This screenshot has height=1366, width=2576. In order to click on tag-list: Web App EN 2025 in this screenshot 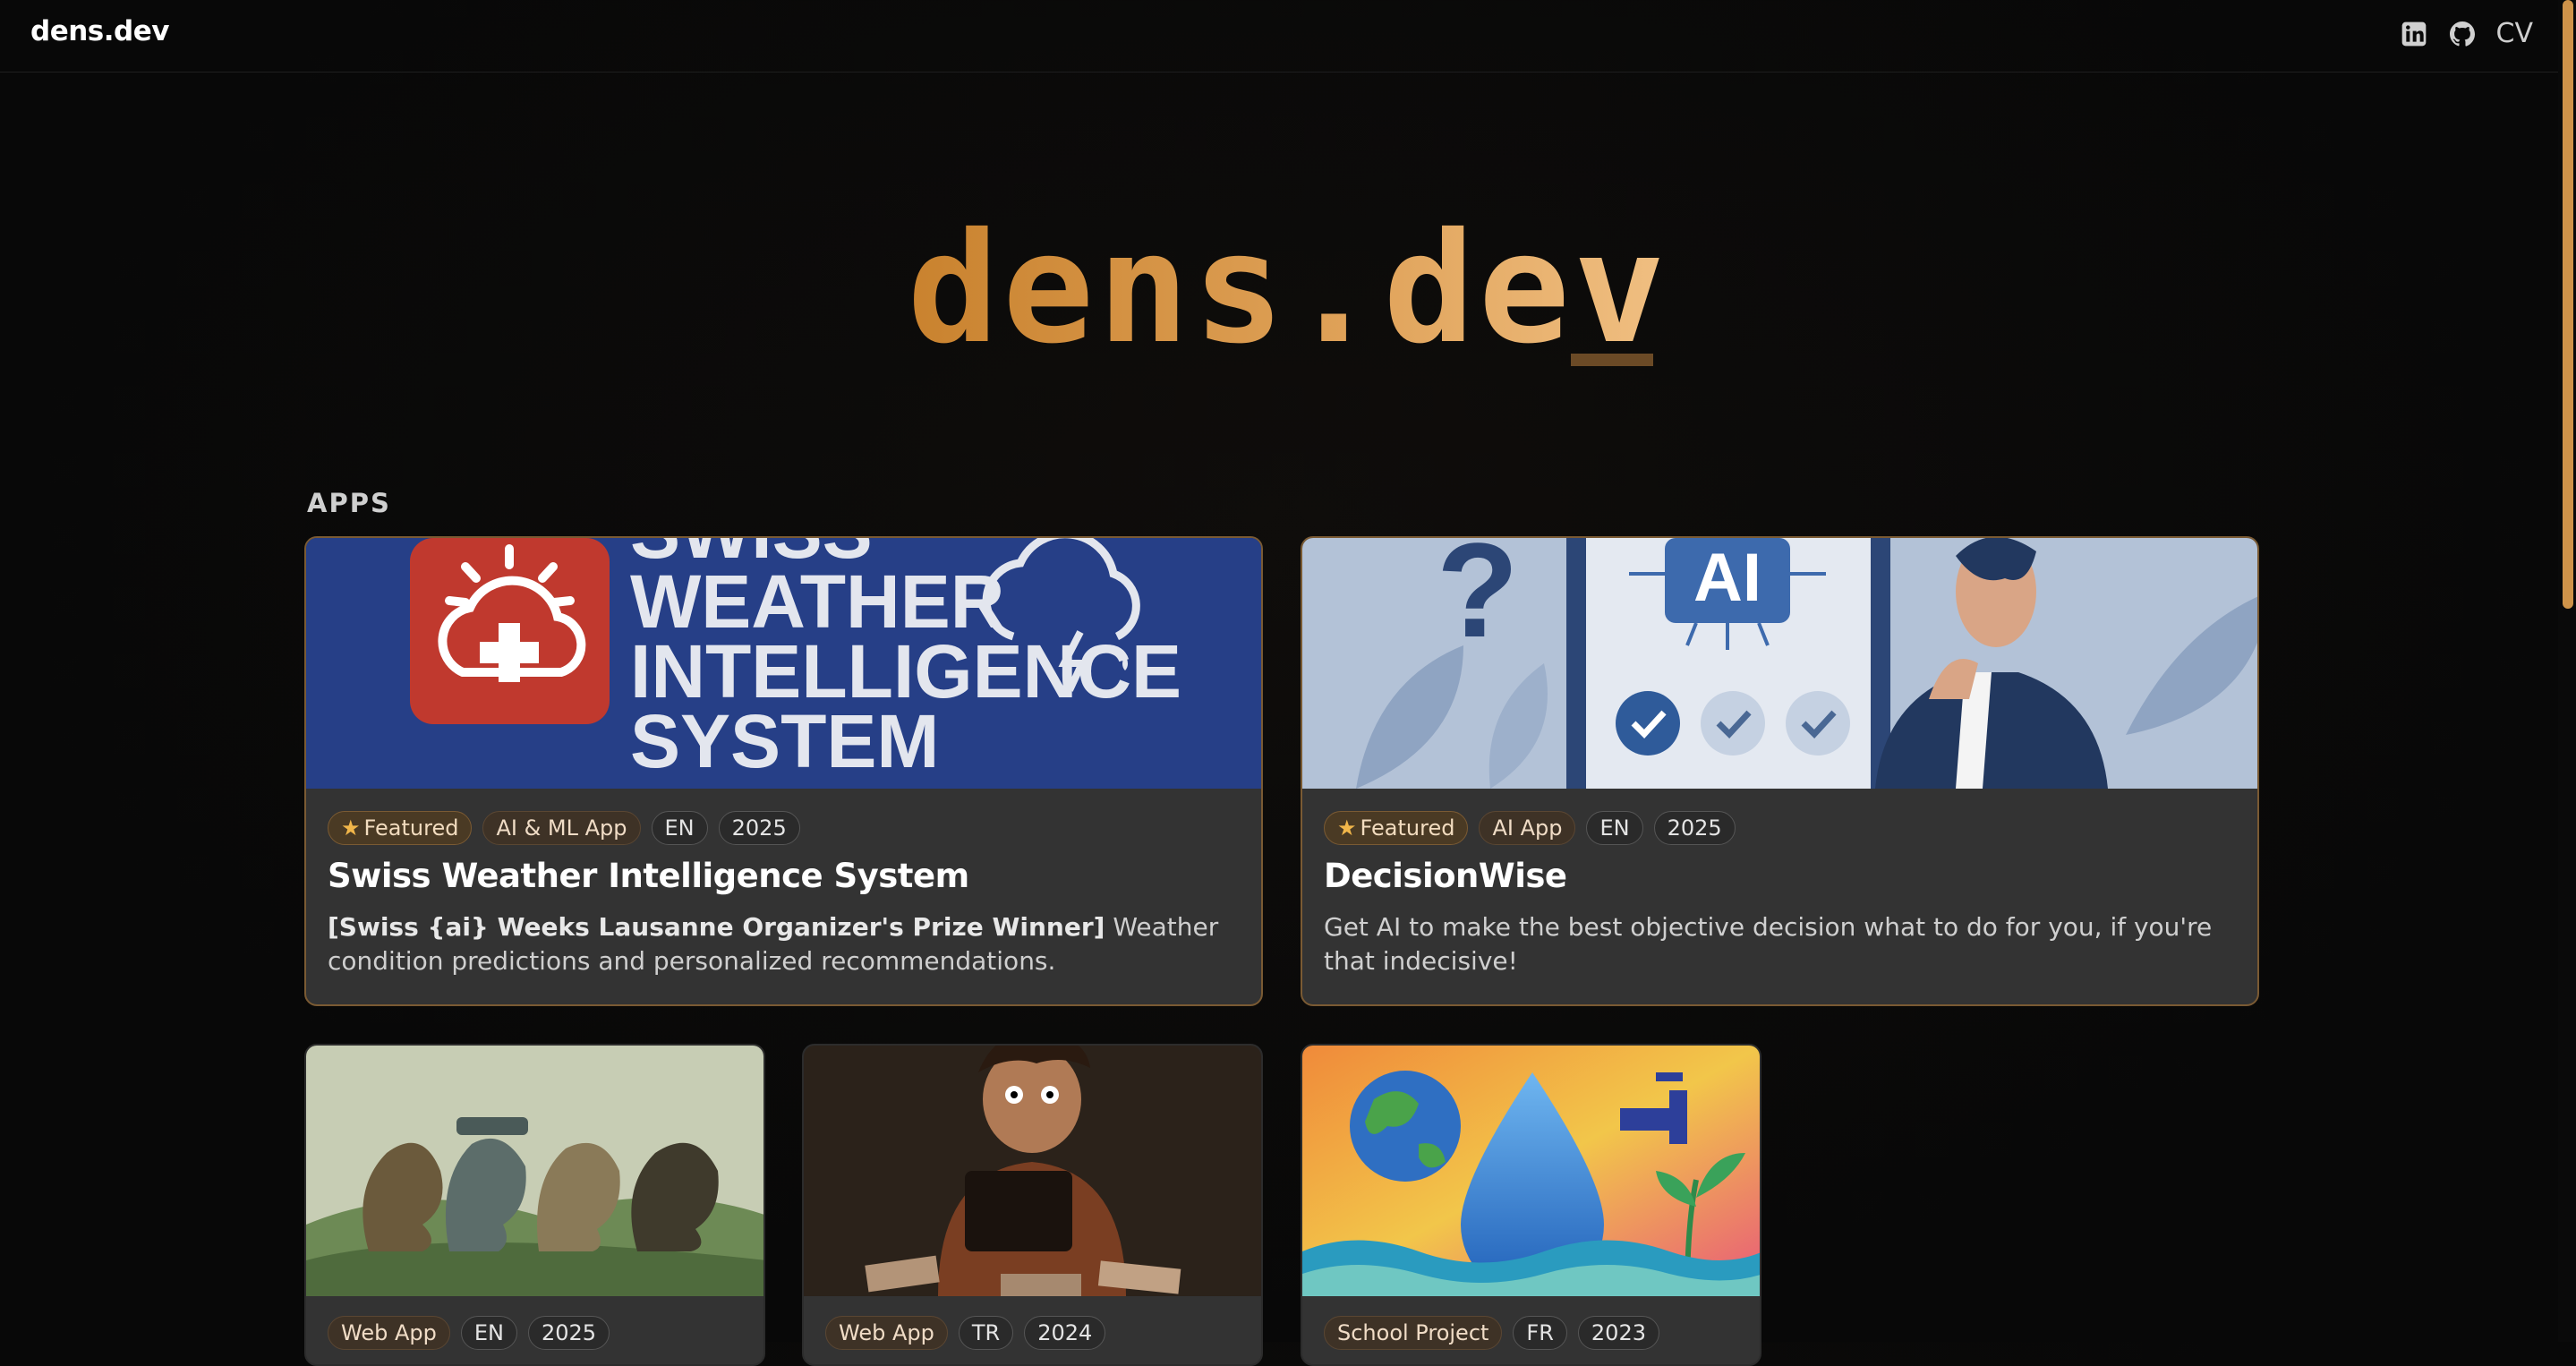, I will do `click(469, 1333)`.